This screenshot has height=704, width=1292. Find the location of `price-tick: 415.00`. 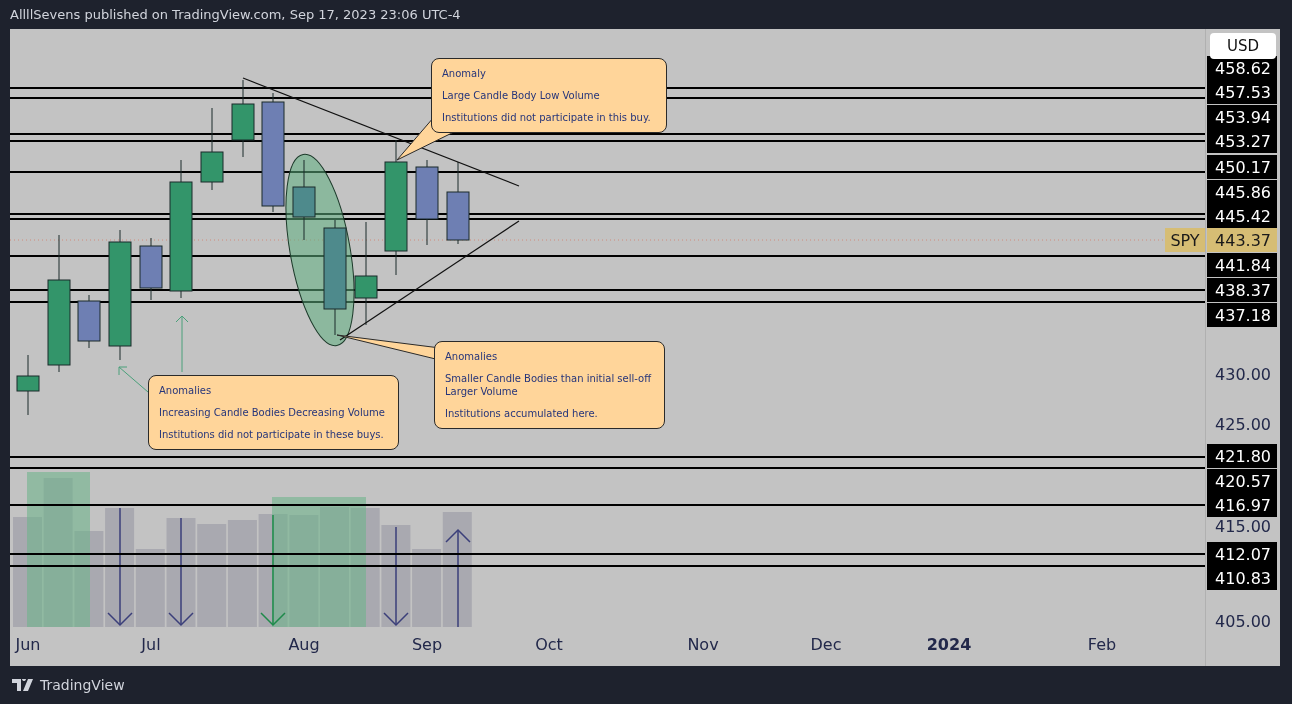

price-tick: 415.00 is located at coordinates (1243, 526).